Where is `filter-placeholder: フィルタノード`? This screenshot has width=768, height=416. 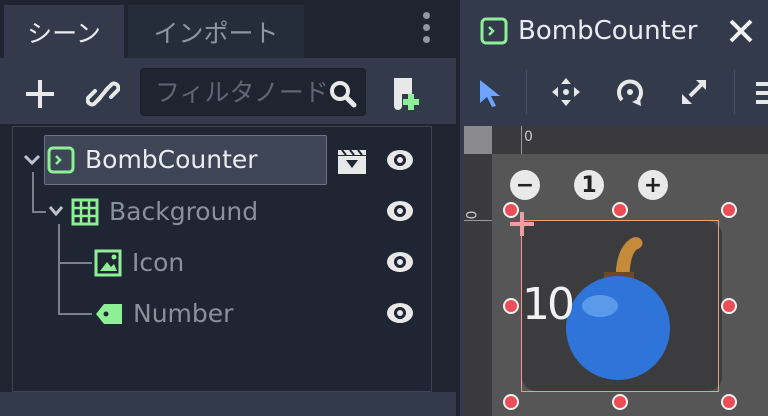 filter-placeholder: フィルタノード is located at coordinates (242, 92).